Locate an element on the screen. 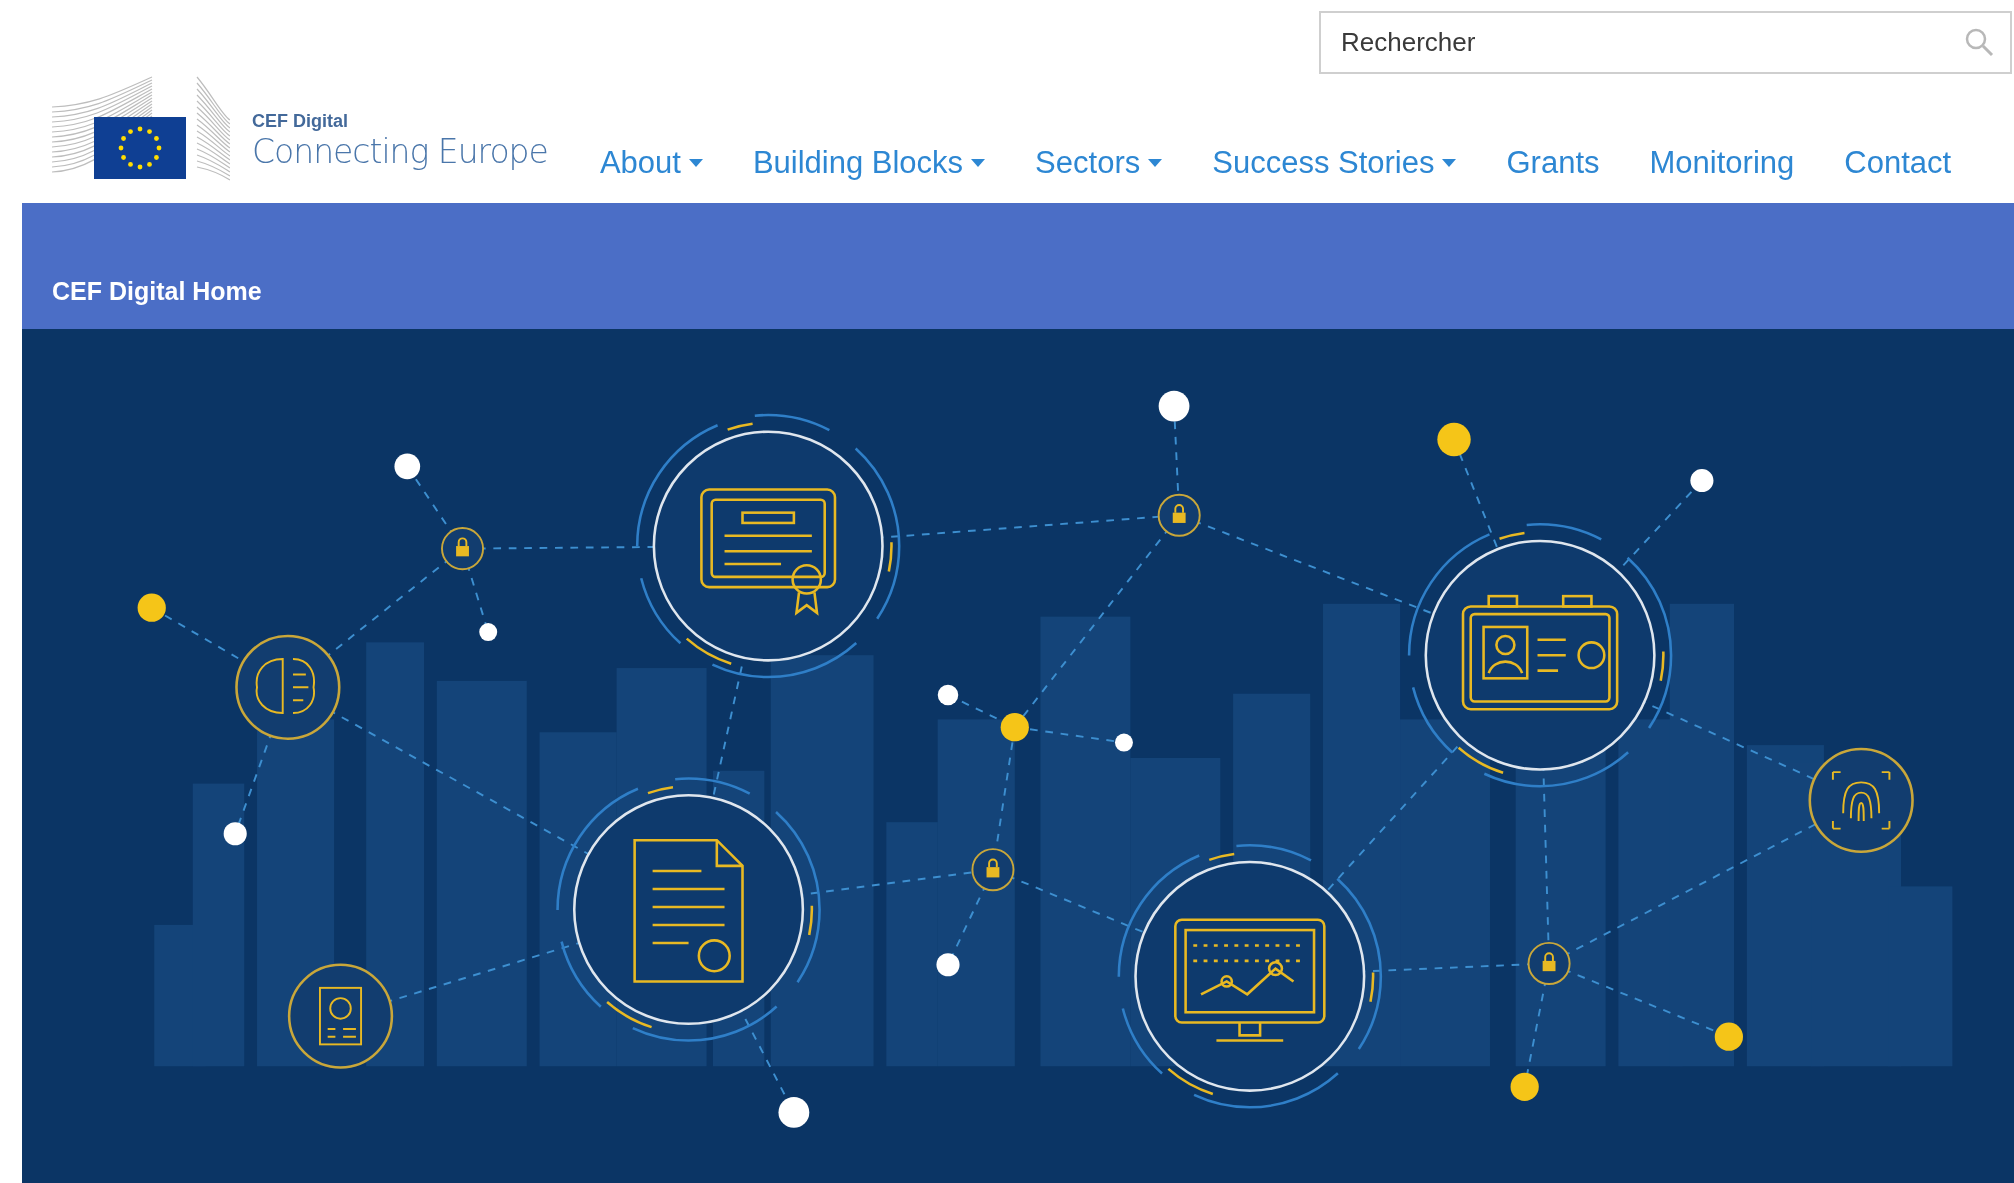 Image resolution: width=2014 pixels, height=1183 pixels. breadcrumb-link: CEF Digital Home is located at coordinates (157, 291).